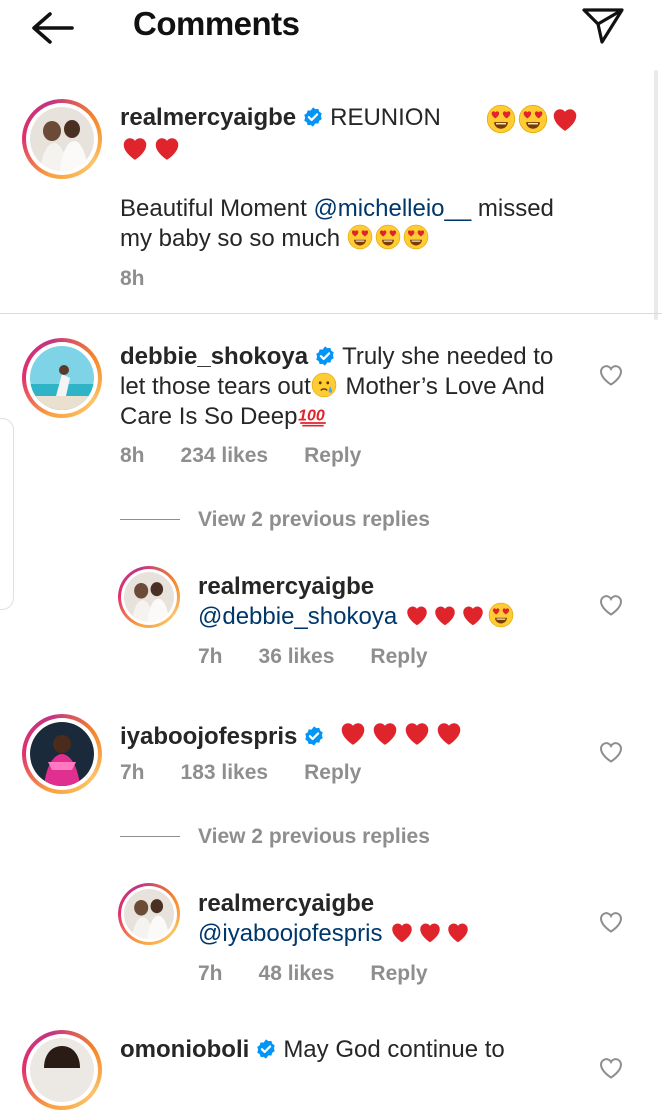  Describe the element at coordinates (7, 514) in the screenshot. I see `side-panel-edge` at that location.